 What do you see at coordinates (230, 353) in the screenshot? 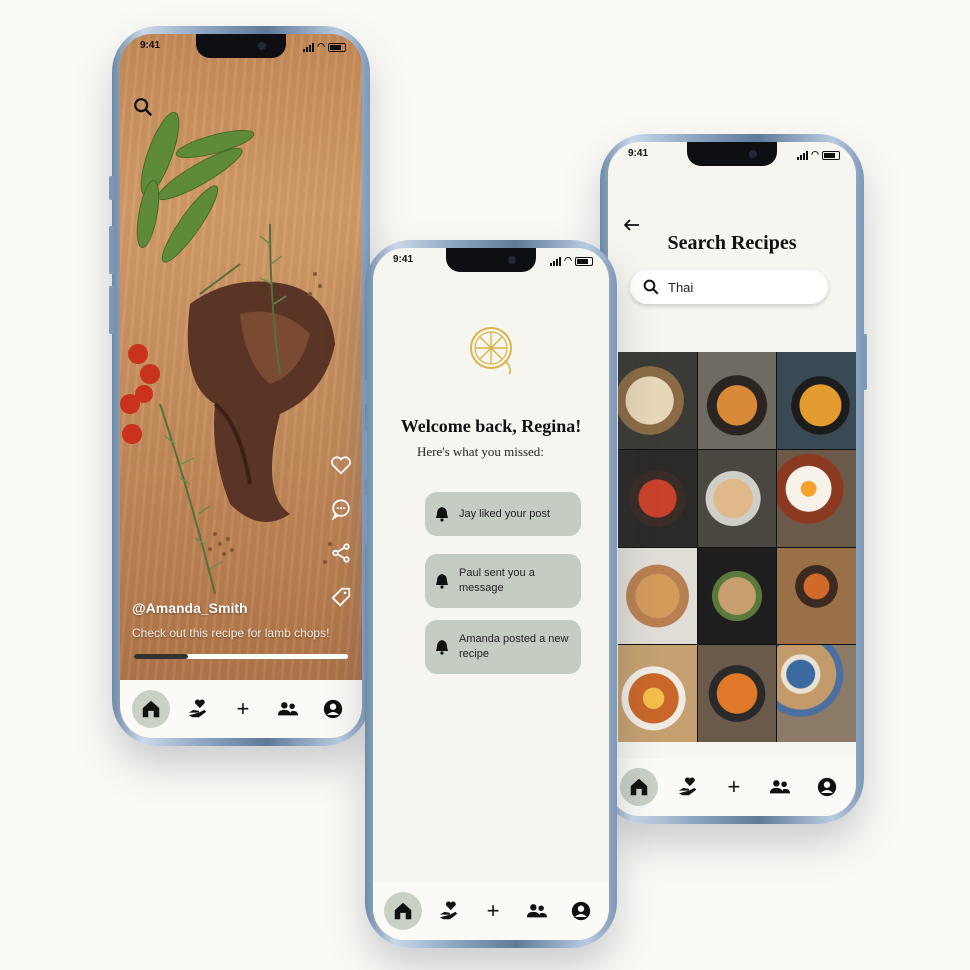
I see `food-photo` at bounding box center [230, 353].